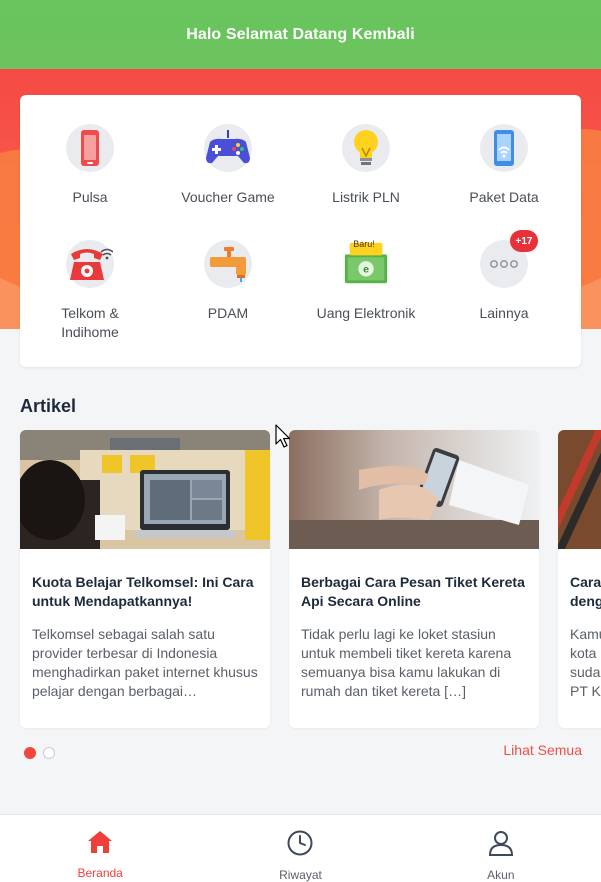 This screenshot has height=882, width=601. What do you see at coordinates (366, 197) in the screenshot?
I see `menu-label: Listrik PLN` at bounding box center [366, 197].